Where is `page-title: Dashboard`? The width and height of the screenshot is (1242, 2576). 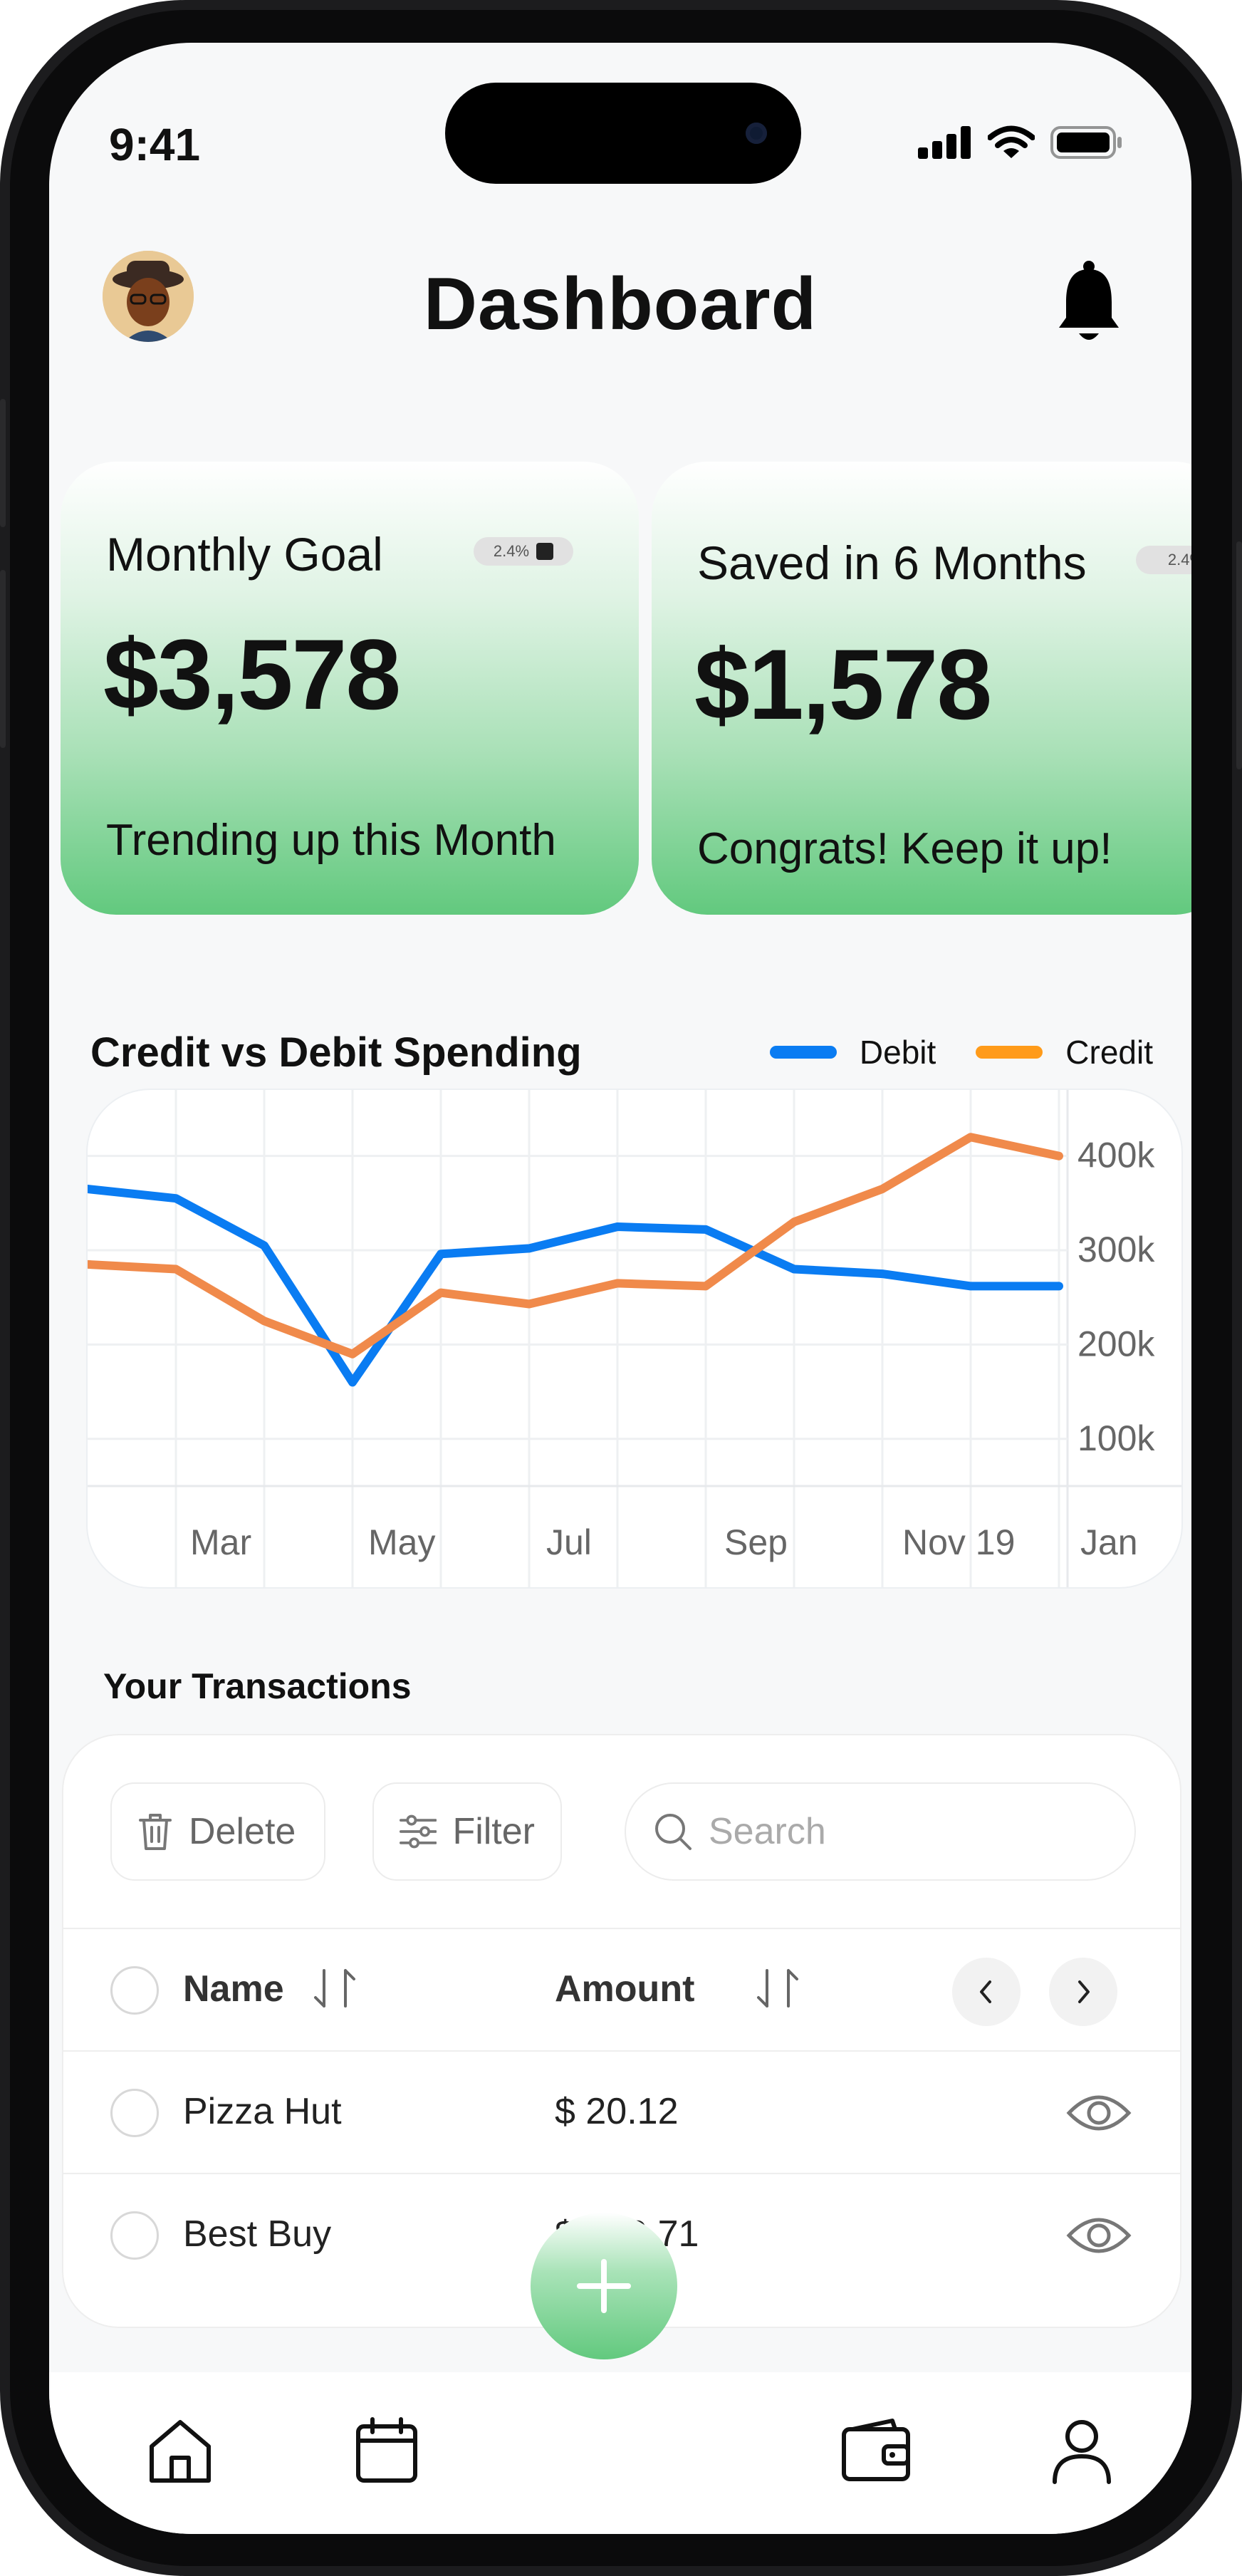 page-title: Dashboard is located at coordinates (620, 304).